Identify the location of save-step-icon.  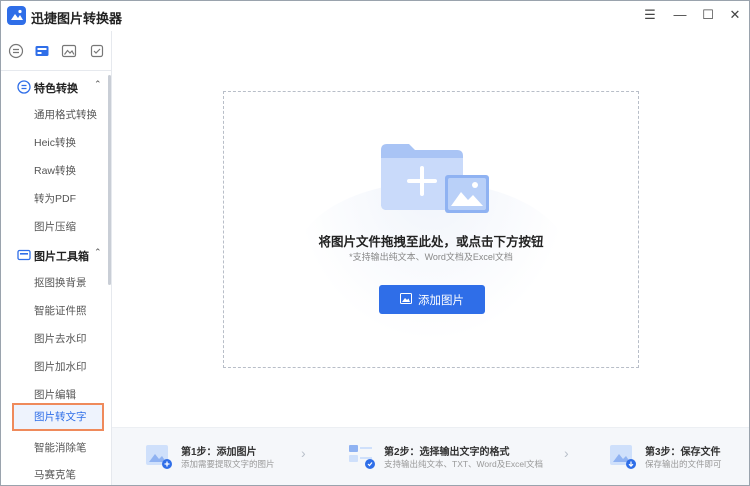
(623, 456).